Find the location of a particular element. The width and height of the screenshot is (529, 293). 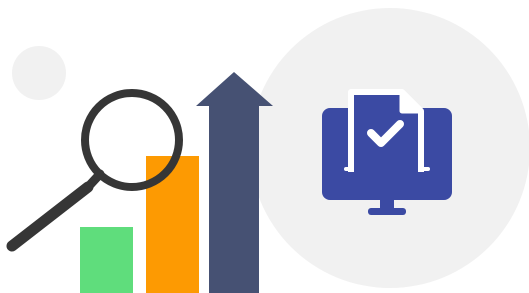

growth-arrow-shape is located at coordinates (234, 182).